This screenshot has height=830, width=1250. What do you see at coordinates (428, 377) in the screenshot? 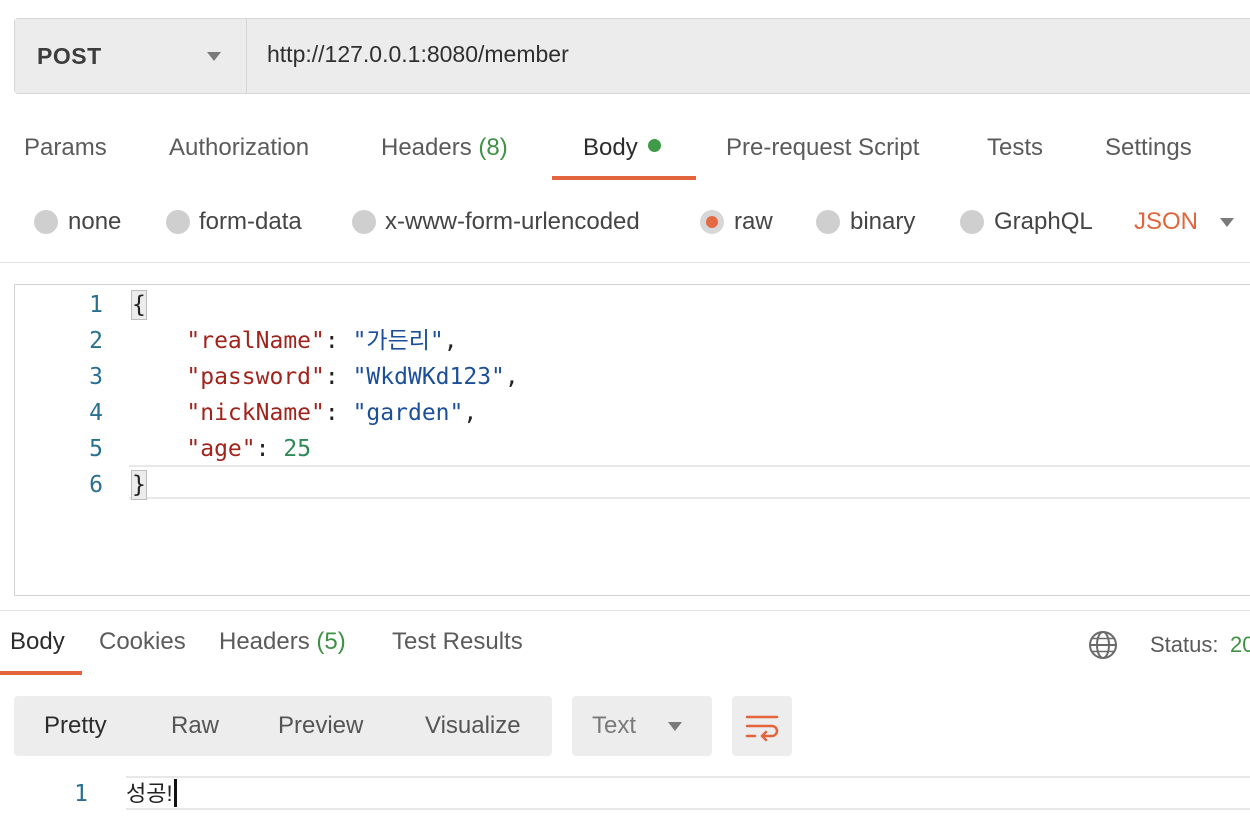
I see `json-string-value: "WkdWKd123"` at bounding box center [428, 377].